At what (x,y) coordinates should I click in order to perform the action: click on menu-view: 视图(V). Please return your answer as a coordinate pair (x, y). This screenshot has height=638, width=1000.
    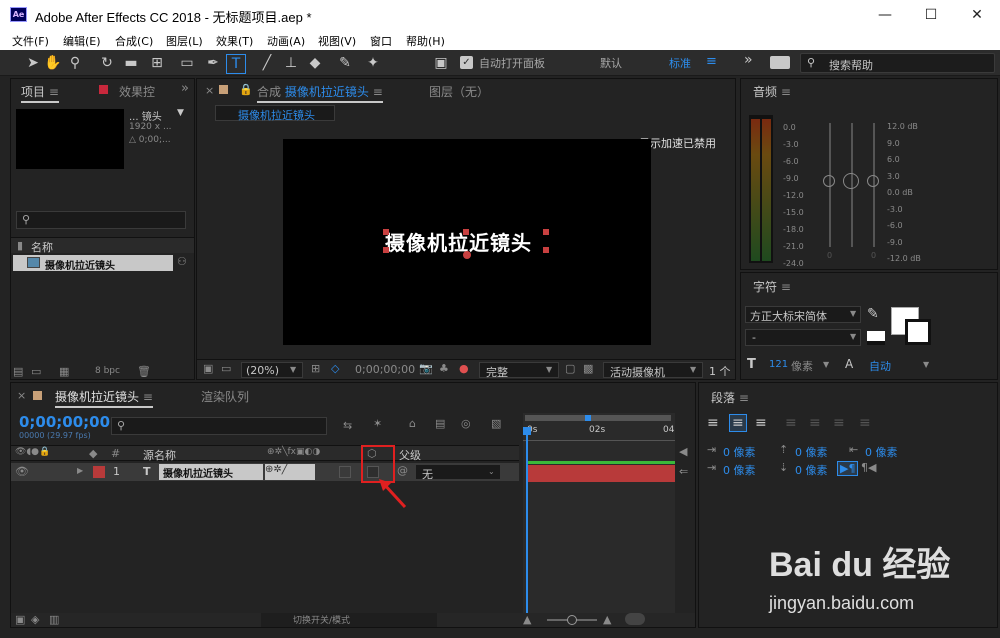
    Looking at the image, I should click on (337, 41).